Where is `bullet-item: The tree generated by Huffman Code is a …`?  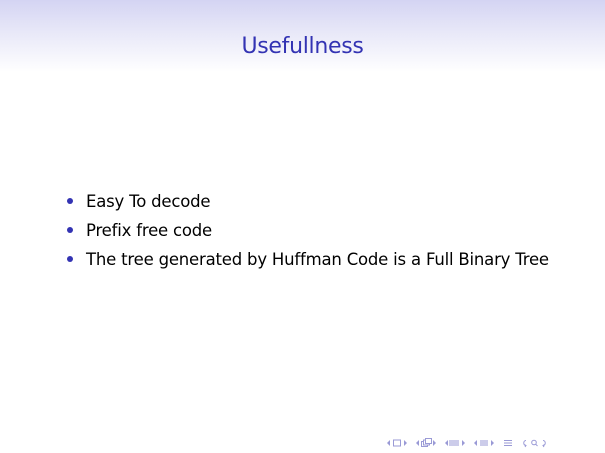 bullet-item: The tree generated by Huffman Code is a … is located at coordinates (324, 259).